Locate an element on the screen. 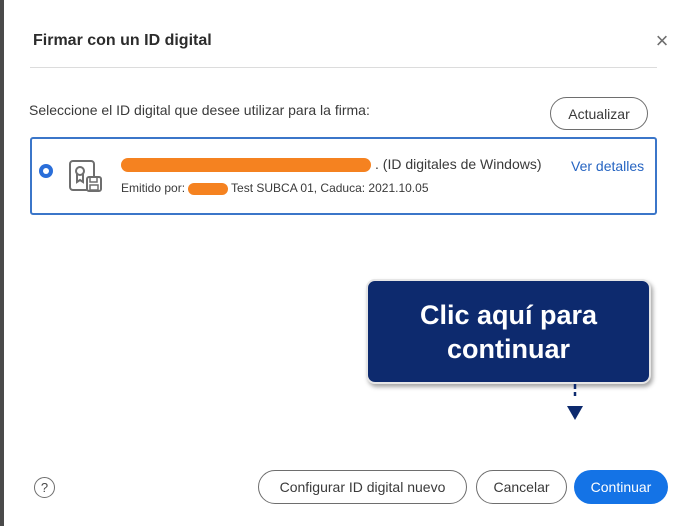  cancel-button: Cancelar is located at coordinates (521, 487).